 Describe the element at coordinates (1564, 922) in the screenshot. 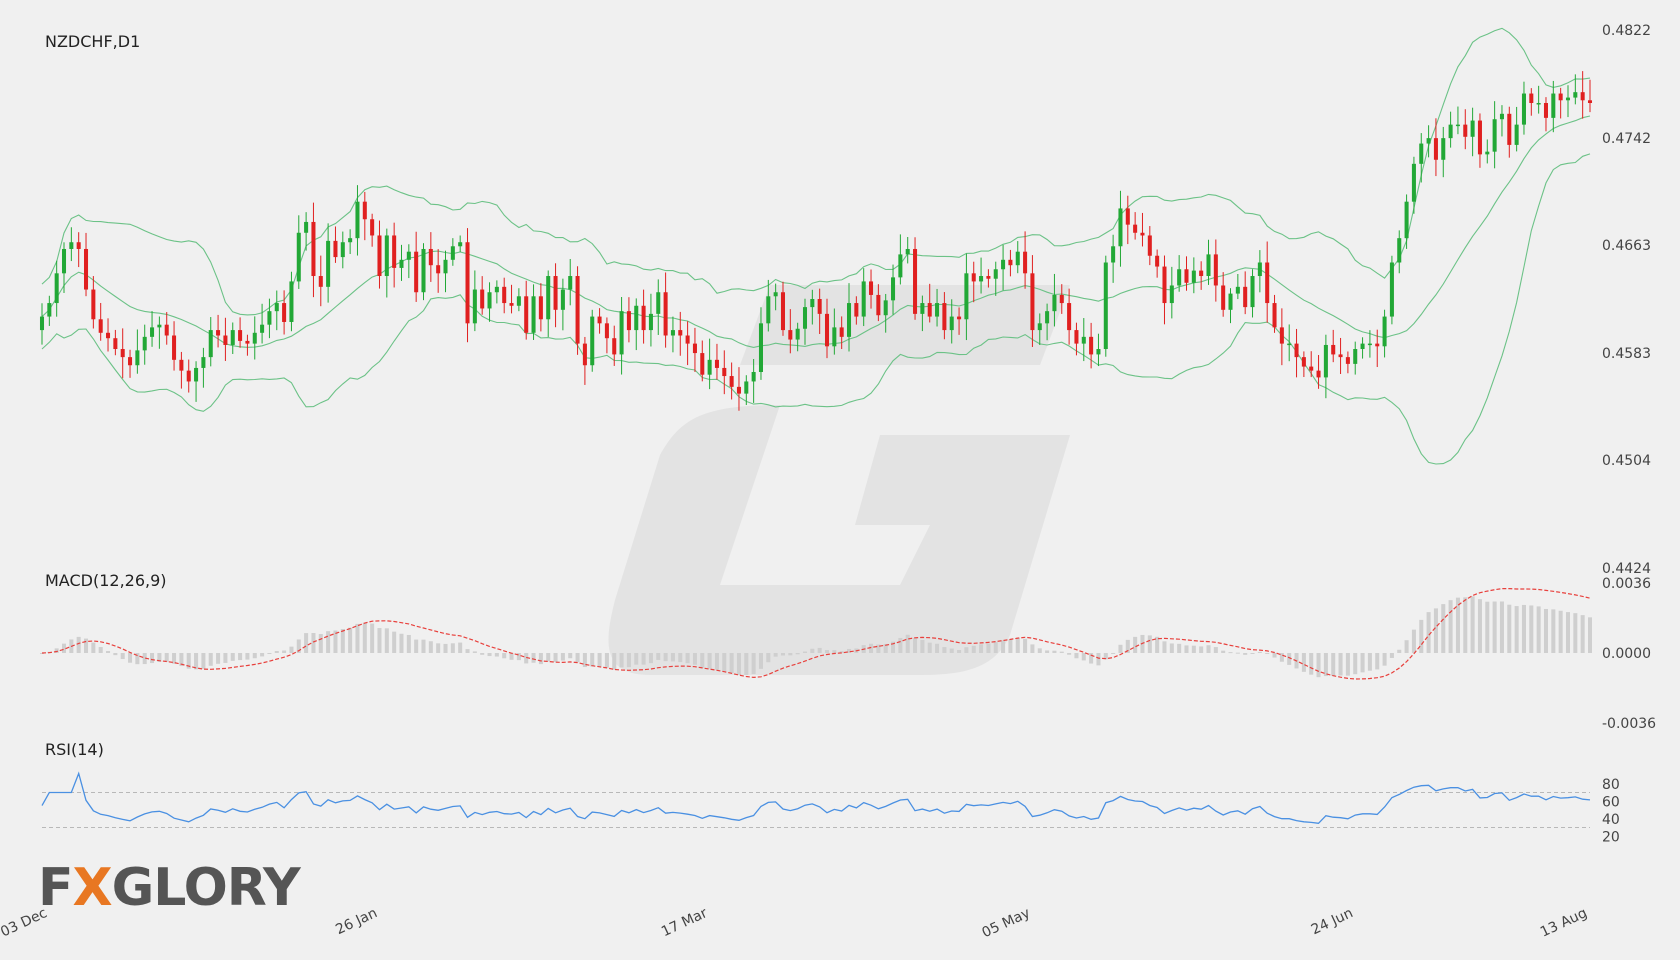

I see `date-tick-label: 13 Aug` at that location.